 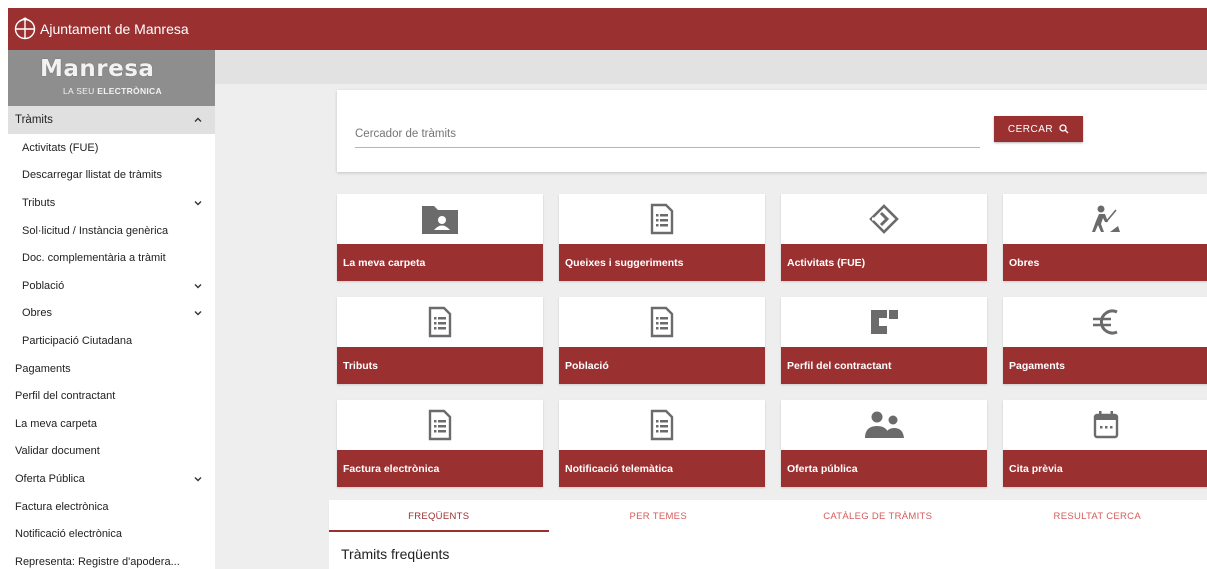 I want to click on logo-subtitle: LA SEU ELECTRÒNICA, so click(x=112, y=91).